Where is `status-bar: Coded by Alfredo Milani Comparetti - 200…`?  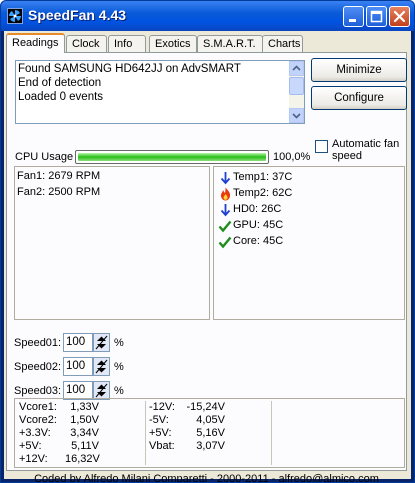
status-bar: Coded by Alfredo Milani Comparetti - 200… is located at coordinates (206, 478).